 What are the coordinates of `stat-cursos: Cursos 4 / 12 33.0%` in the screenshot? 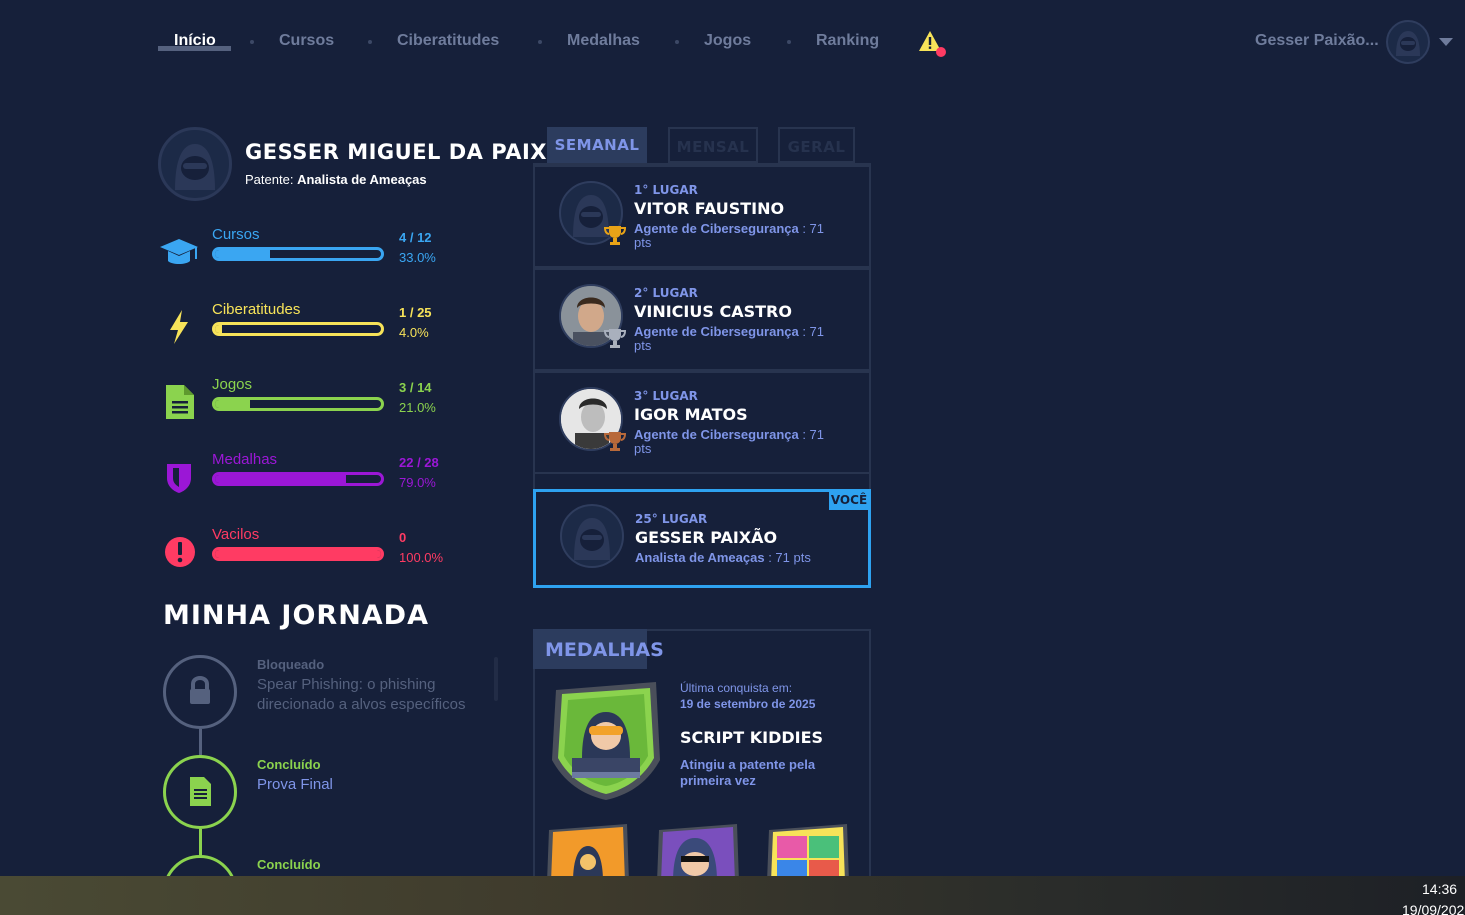 It's located at (308, 251).